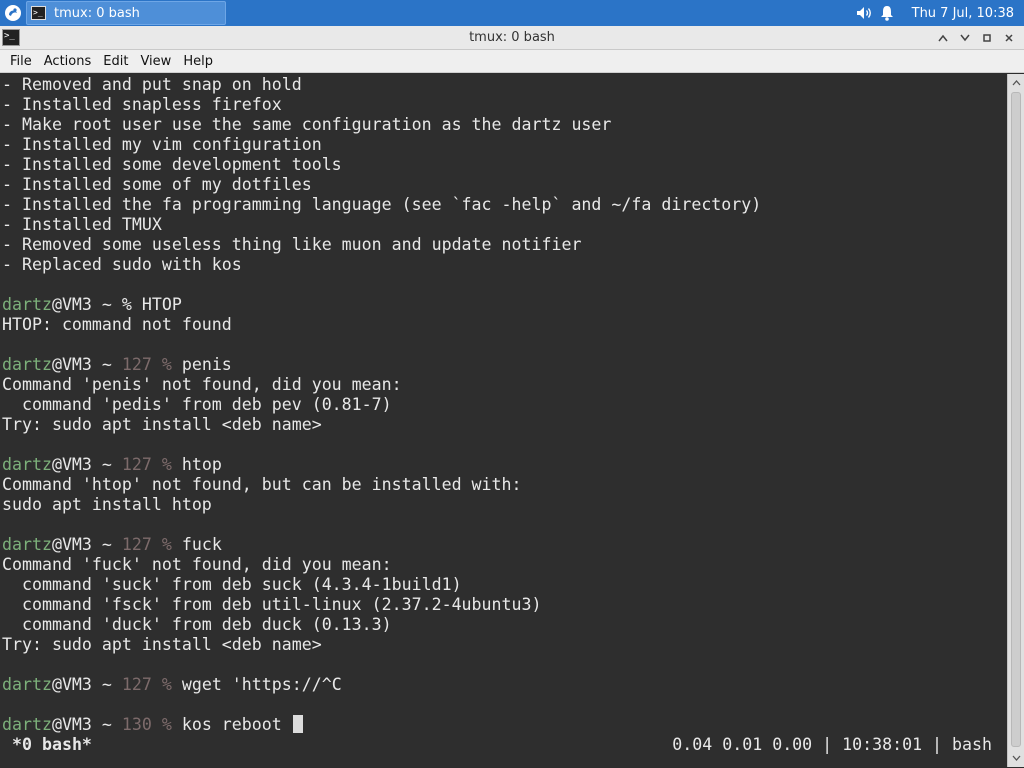 This screenshot has height=768, width=1024. Describe the element at coordinates (38, 13) in the screenshot. I see `terminal-icon: >_` at that location.